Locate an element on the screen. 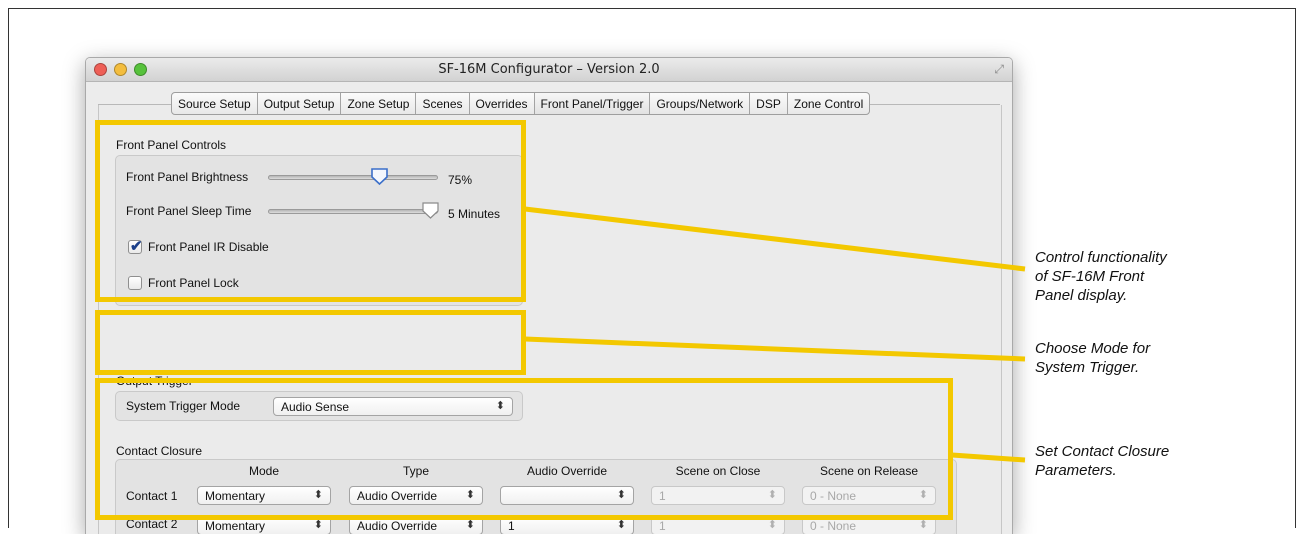 This screenshot has width=1304, height=534. callout-line: Control functionality is located at coordinates (1101, 257).